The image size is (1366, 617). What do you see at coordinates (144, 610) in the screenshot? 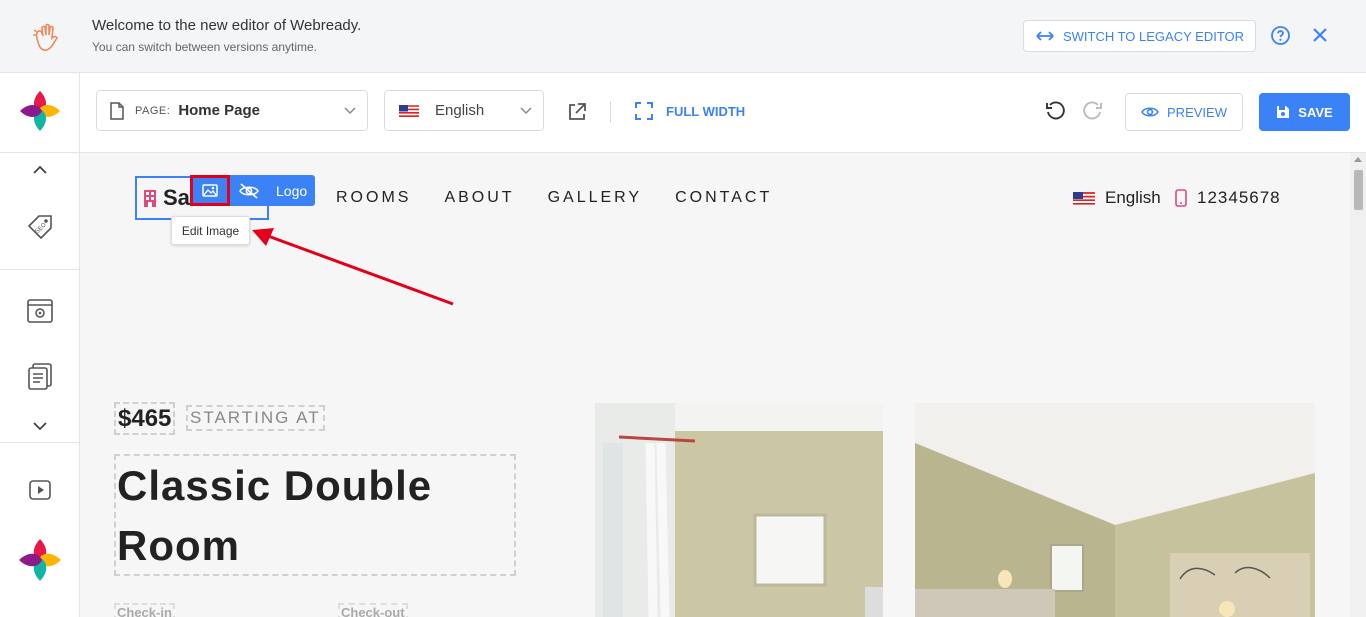
I see `check-in-label: Check-in` at bounding box center [144, 610].